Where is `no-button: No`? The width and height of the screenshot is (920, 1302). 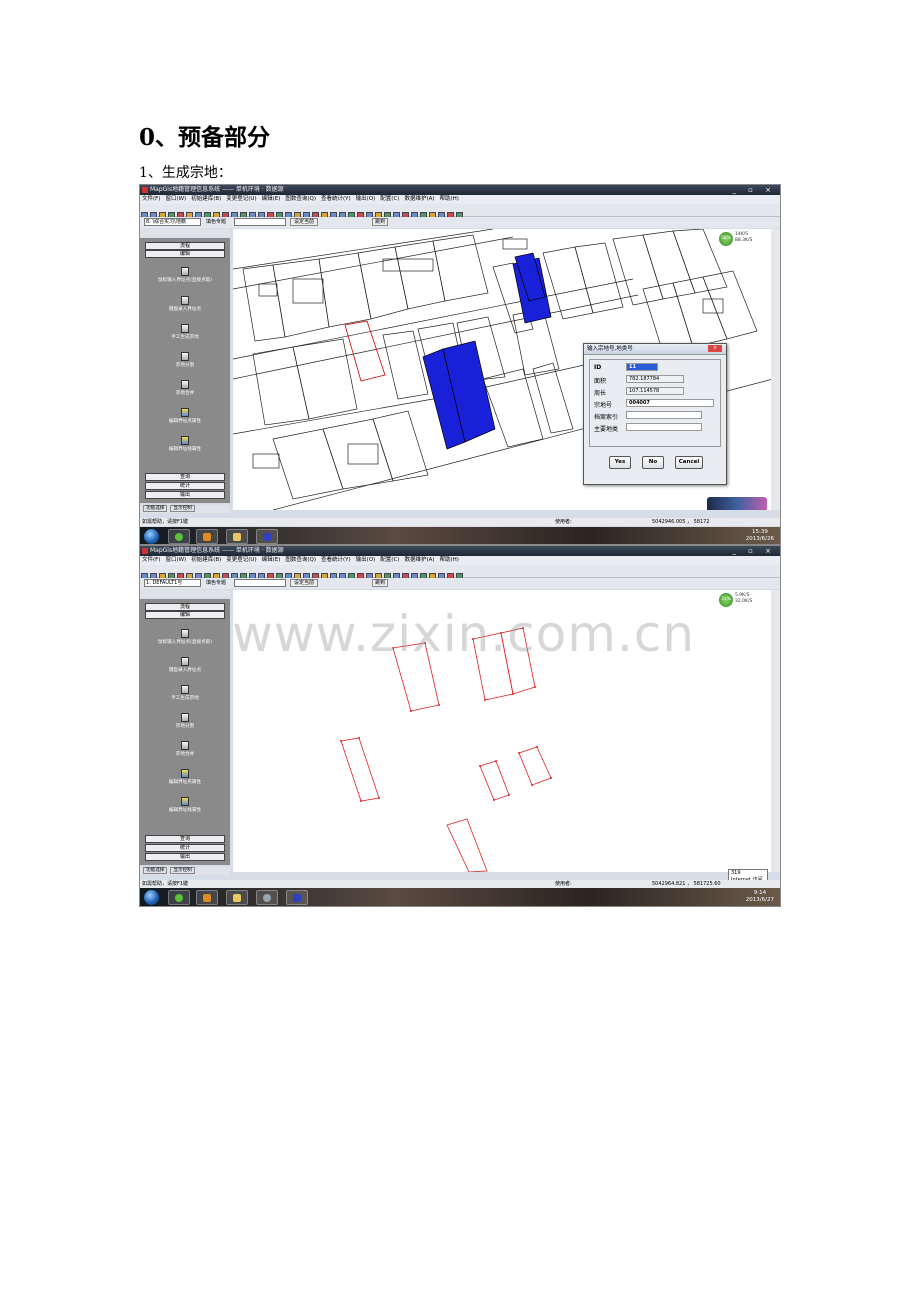
no-button: No is located at coordinates (653, 462).